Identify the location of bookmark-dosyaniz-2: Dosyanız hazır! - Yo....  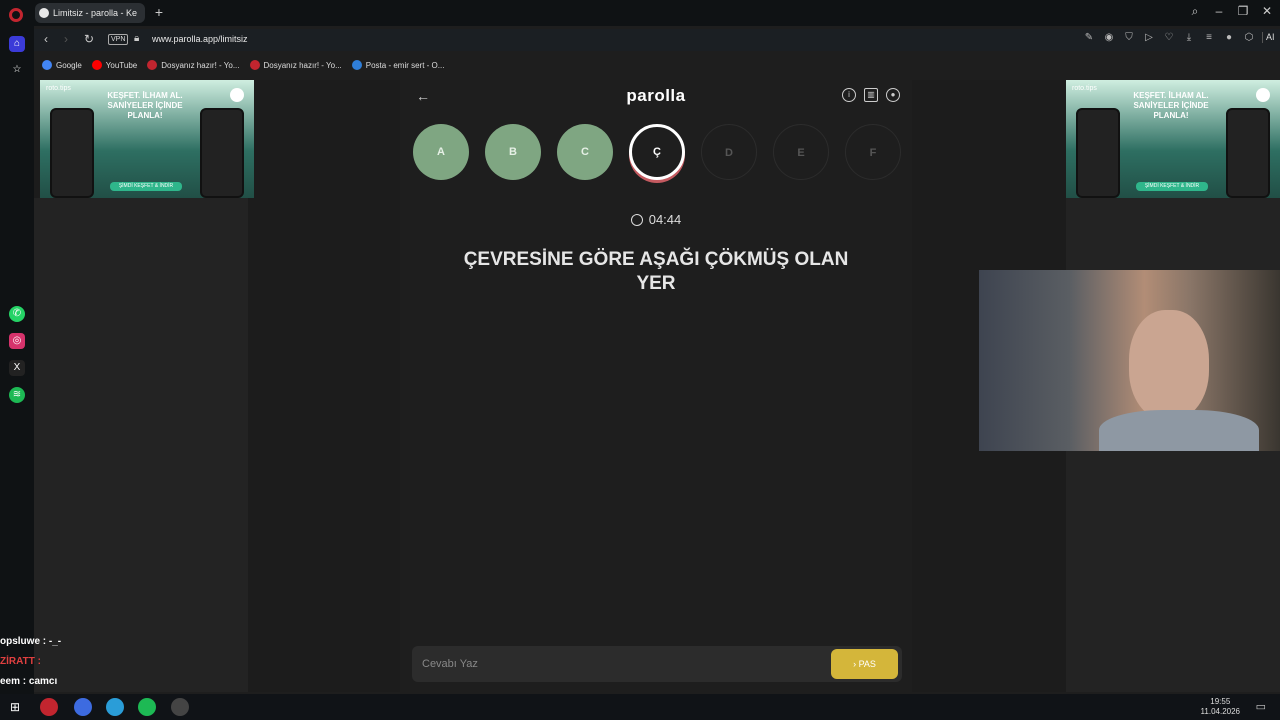
(295, 65).